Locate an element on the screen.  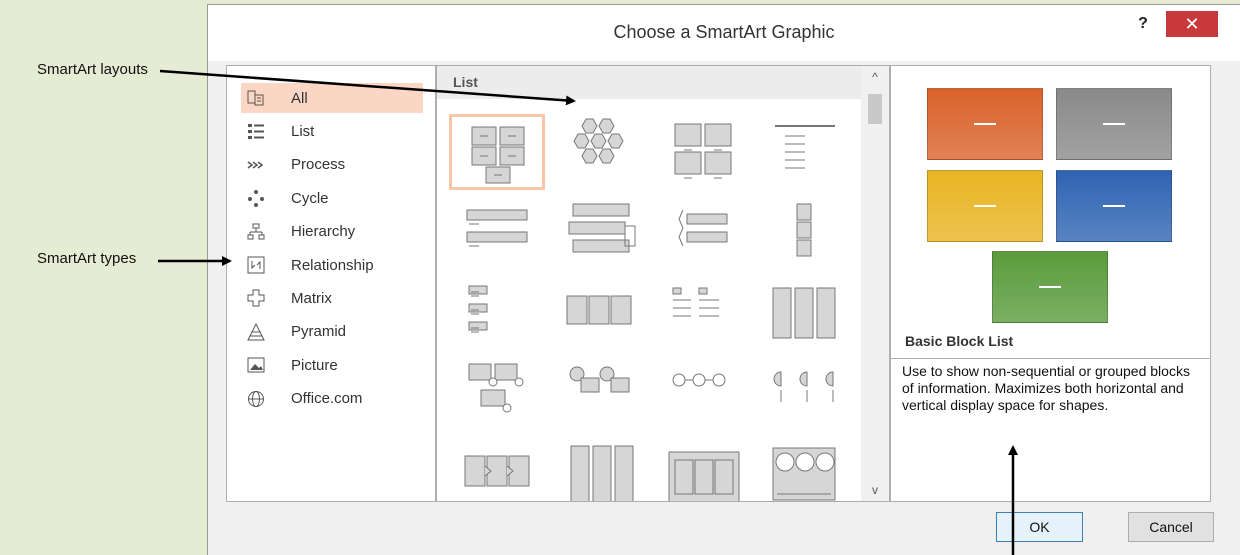
cancel-button: Cancel is located at coordinates (1171, 527).